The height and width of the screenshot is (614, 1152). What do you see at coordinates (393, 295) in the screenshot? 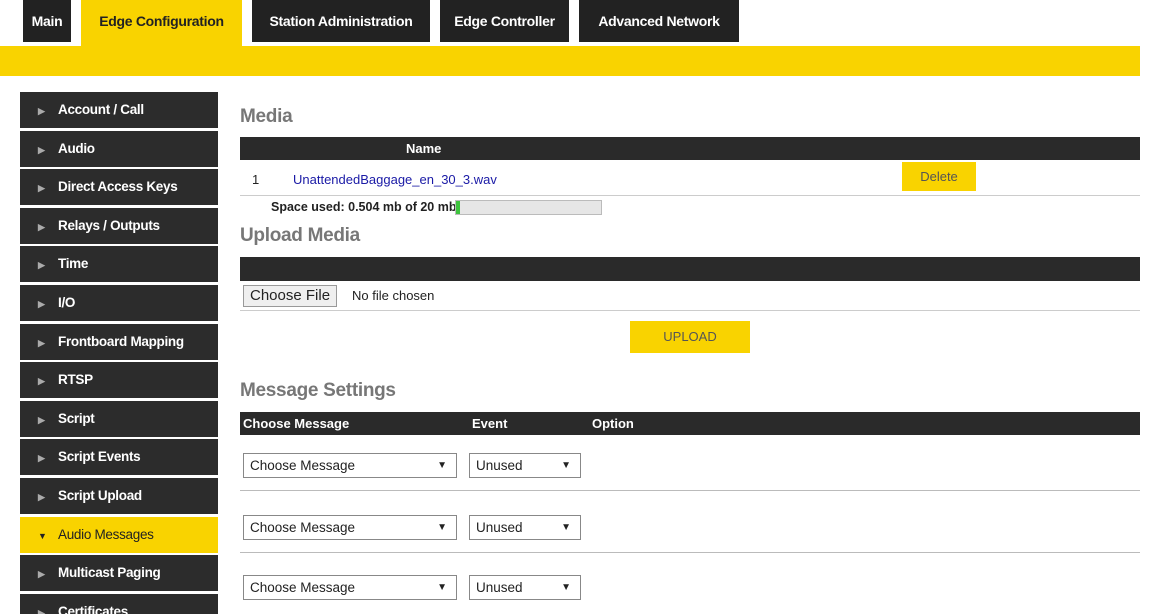
I see `no-file-chosen-text: No file chosen` at bounding box center [393, 295].